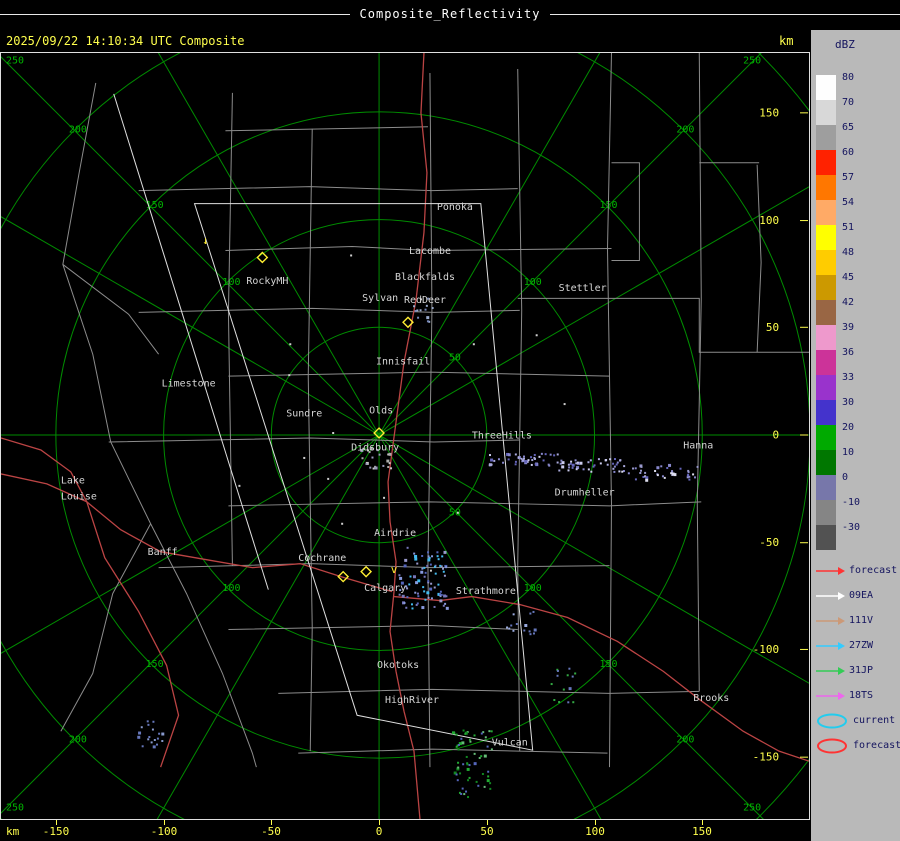  I want to click on x-tick-label: 50, so click(487, 831).